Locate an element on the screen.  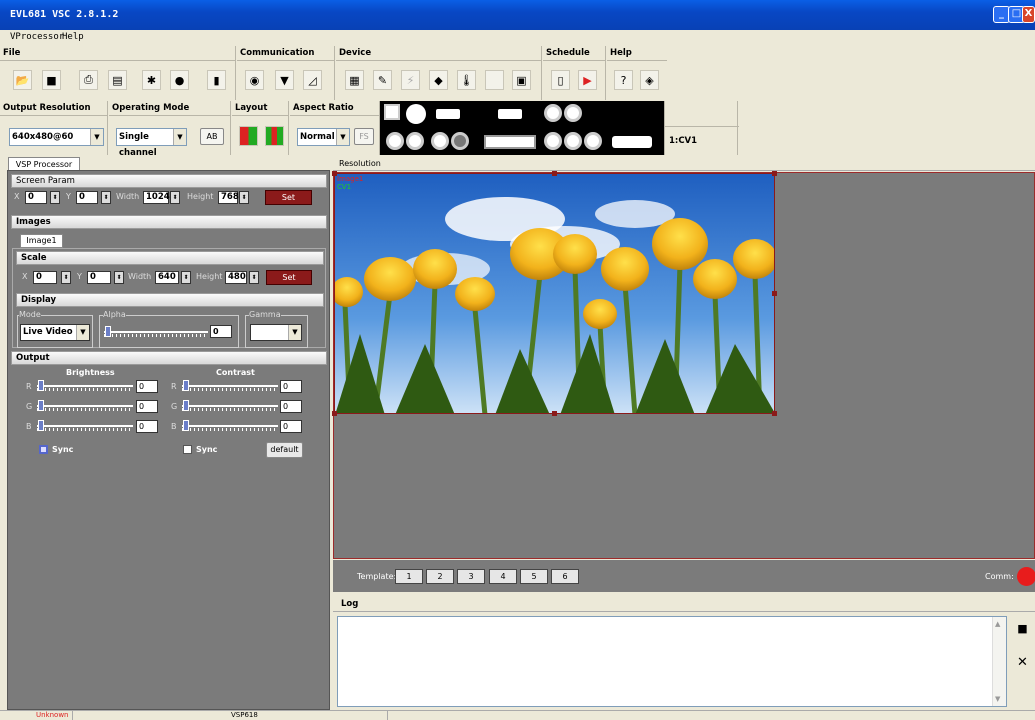
brightness-g-value: 0 is located at coordinates (147, 406).